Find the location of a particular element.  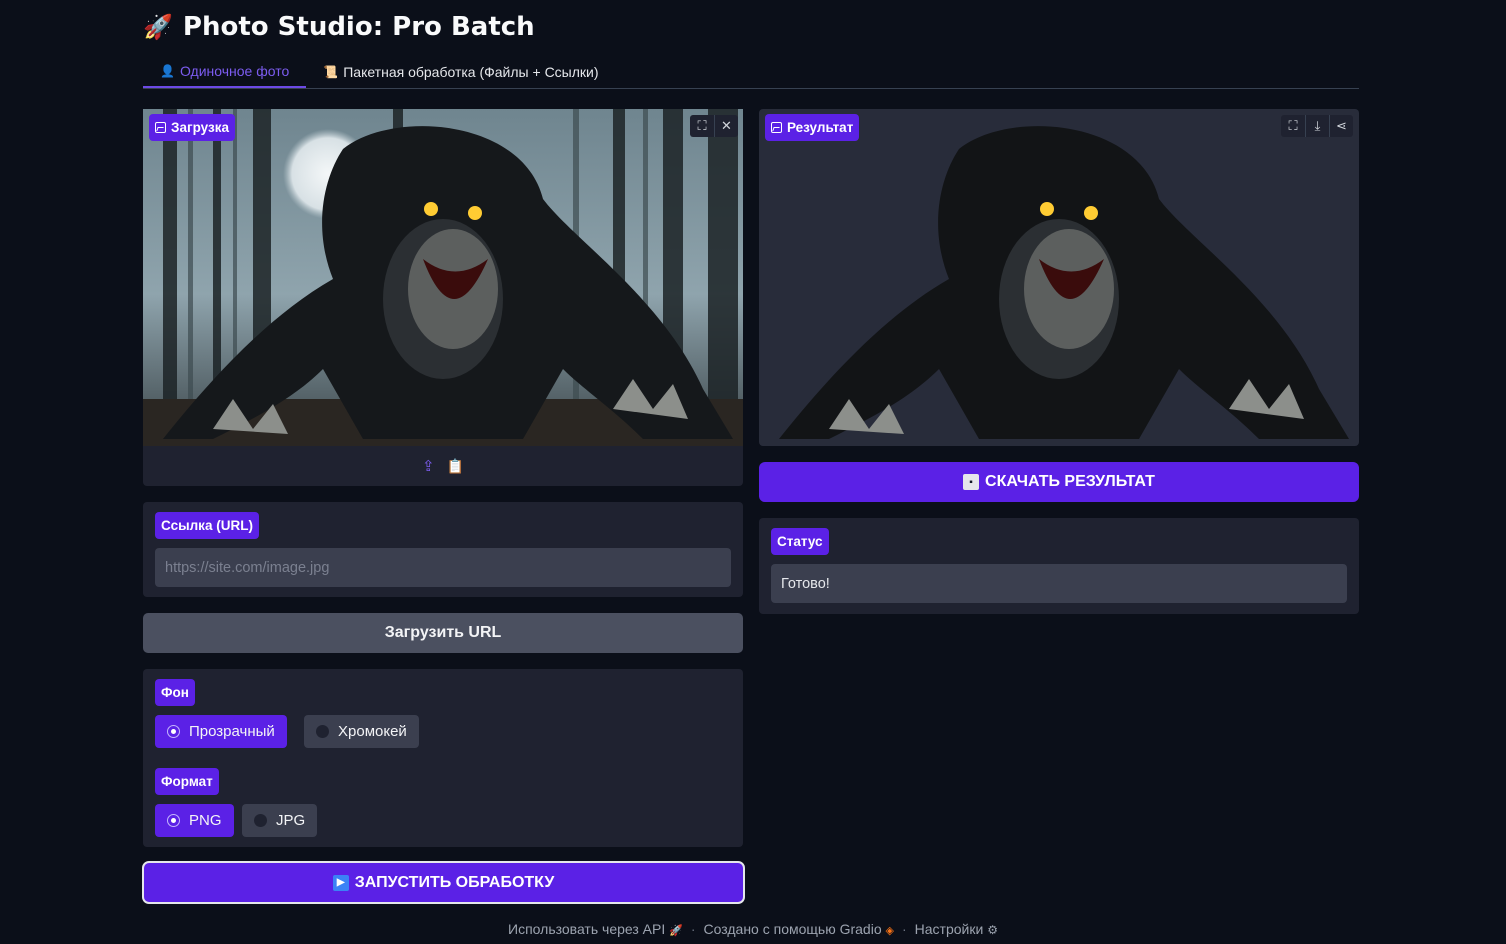

result-image-panel: Результат ⛶ ⤓ ⋖ is located at coordinates (1059, 277).